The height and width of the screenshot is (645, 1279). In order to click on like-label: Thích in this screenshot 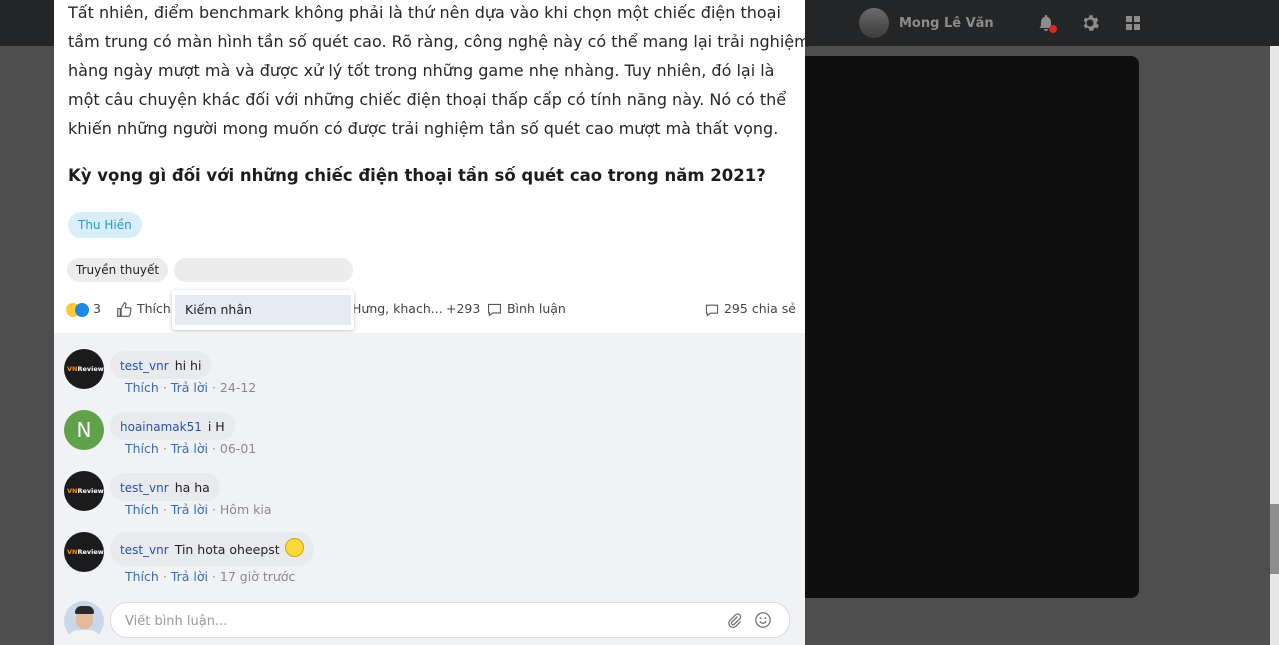, I will do `click(153, 308)`.